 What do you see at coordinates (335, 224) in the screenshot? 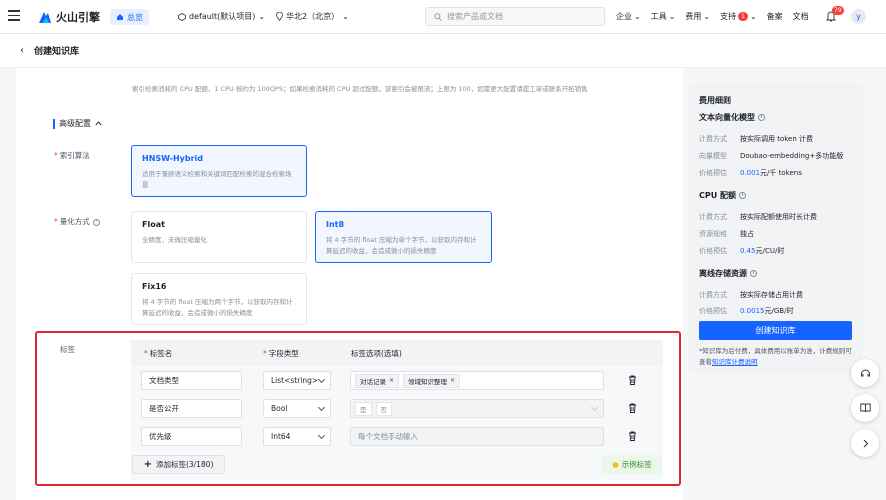
I see `quant-option-title: Int8` at bounding box center [335, 224].